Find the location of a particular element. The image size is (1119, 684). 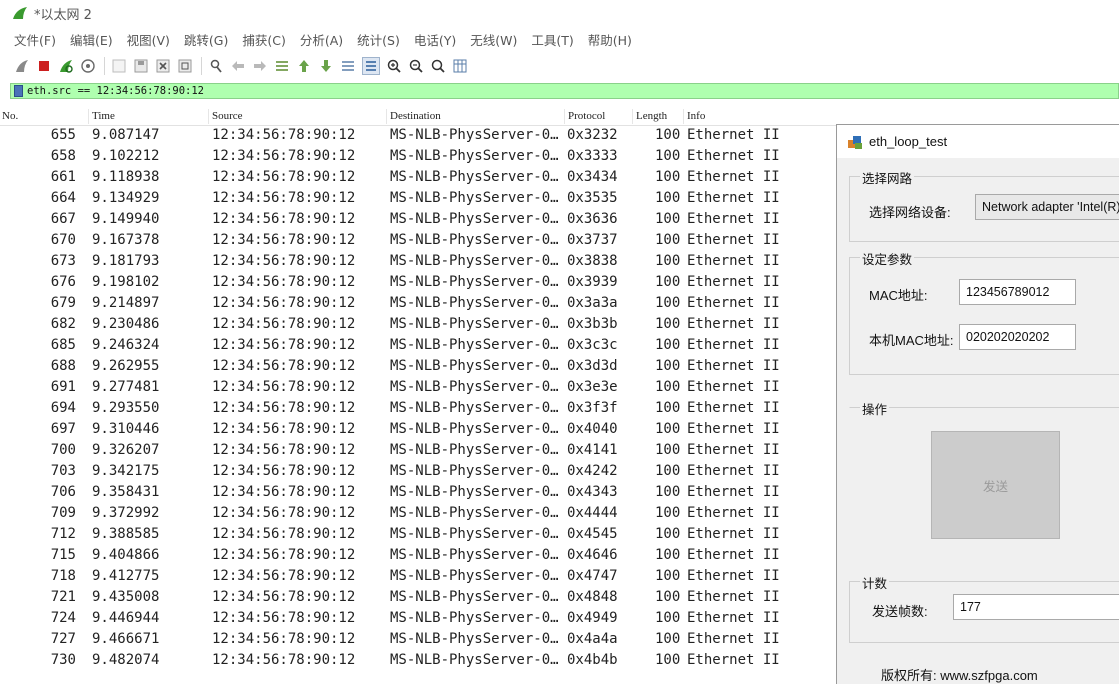

display-filter-input is located at coordinates (327, 91).